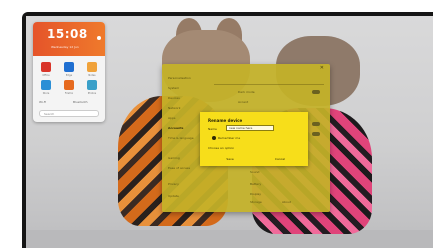 The image size is (433, 248). I want to click on sidebar-item: Update, so click(173, 196).